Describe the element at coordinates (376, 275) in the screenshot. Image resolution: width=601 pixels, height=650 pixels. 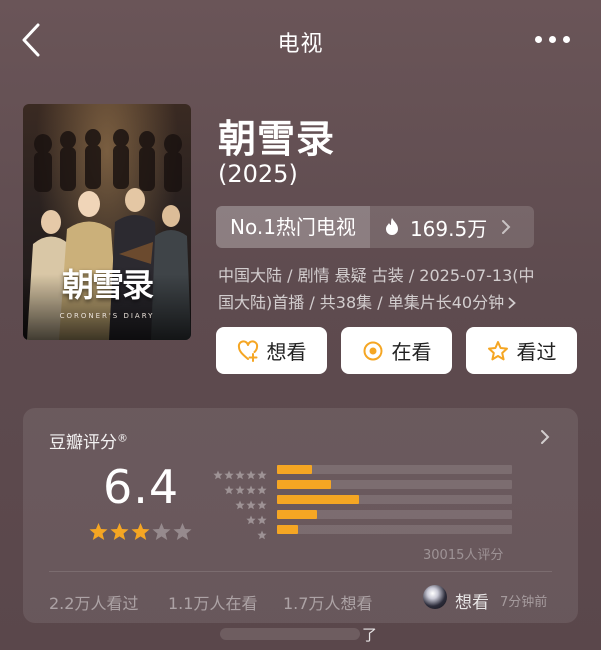
I see `meta-line: 中国大陆 / 剧情 悬疑 古装 / 2025-07-13(中` at that location.